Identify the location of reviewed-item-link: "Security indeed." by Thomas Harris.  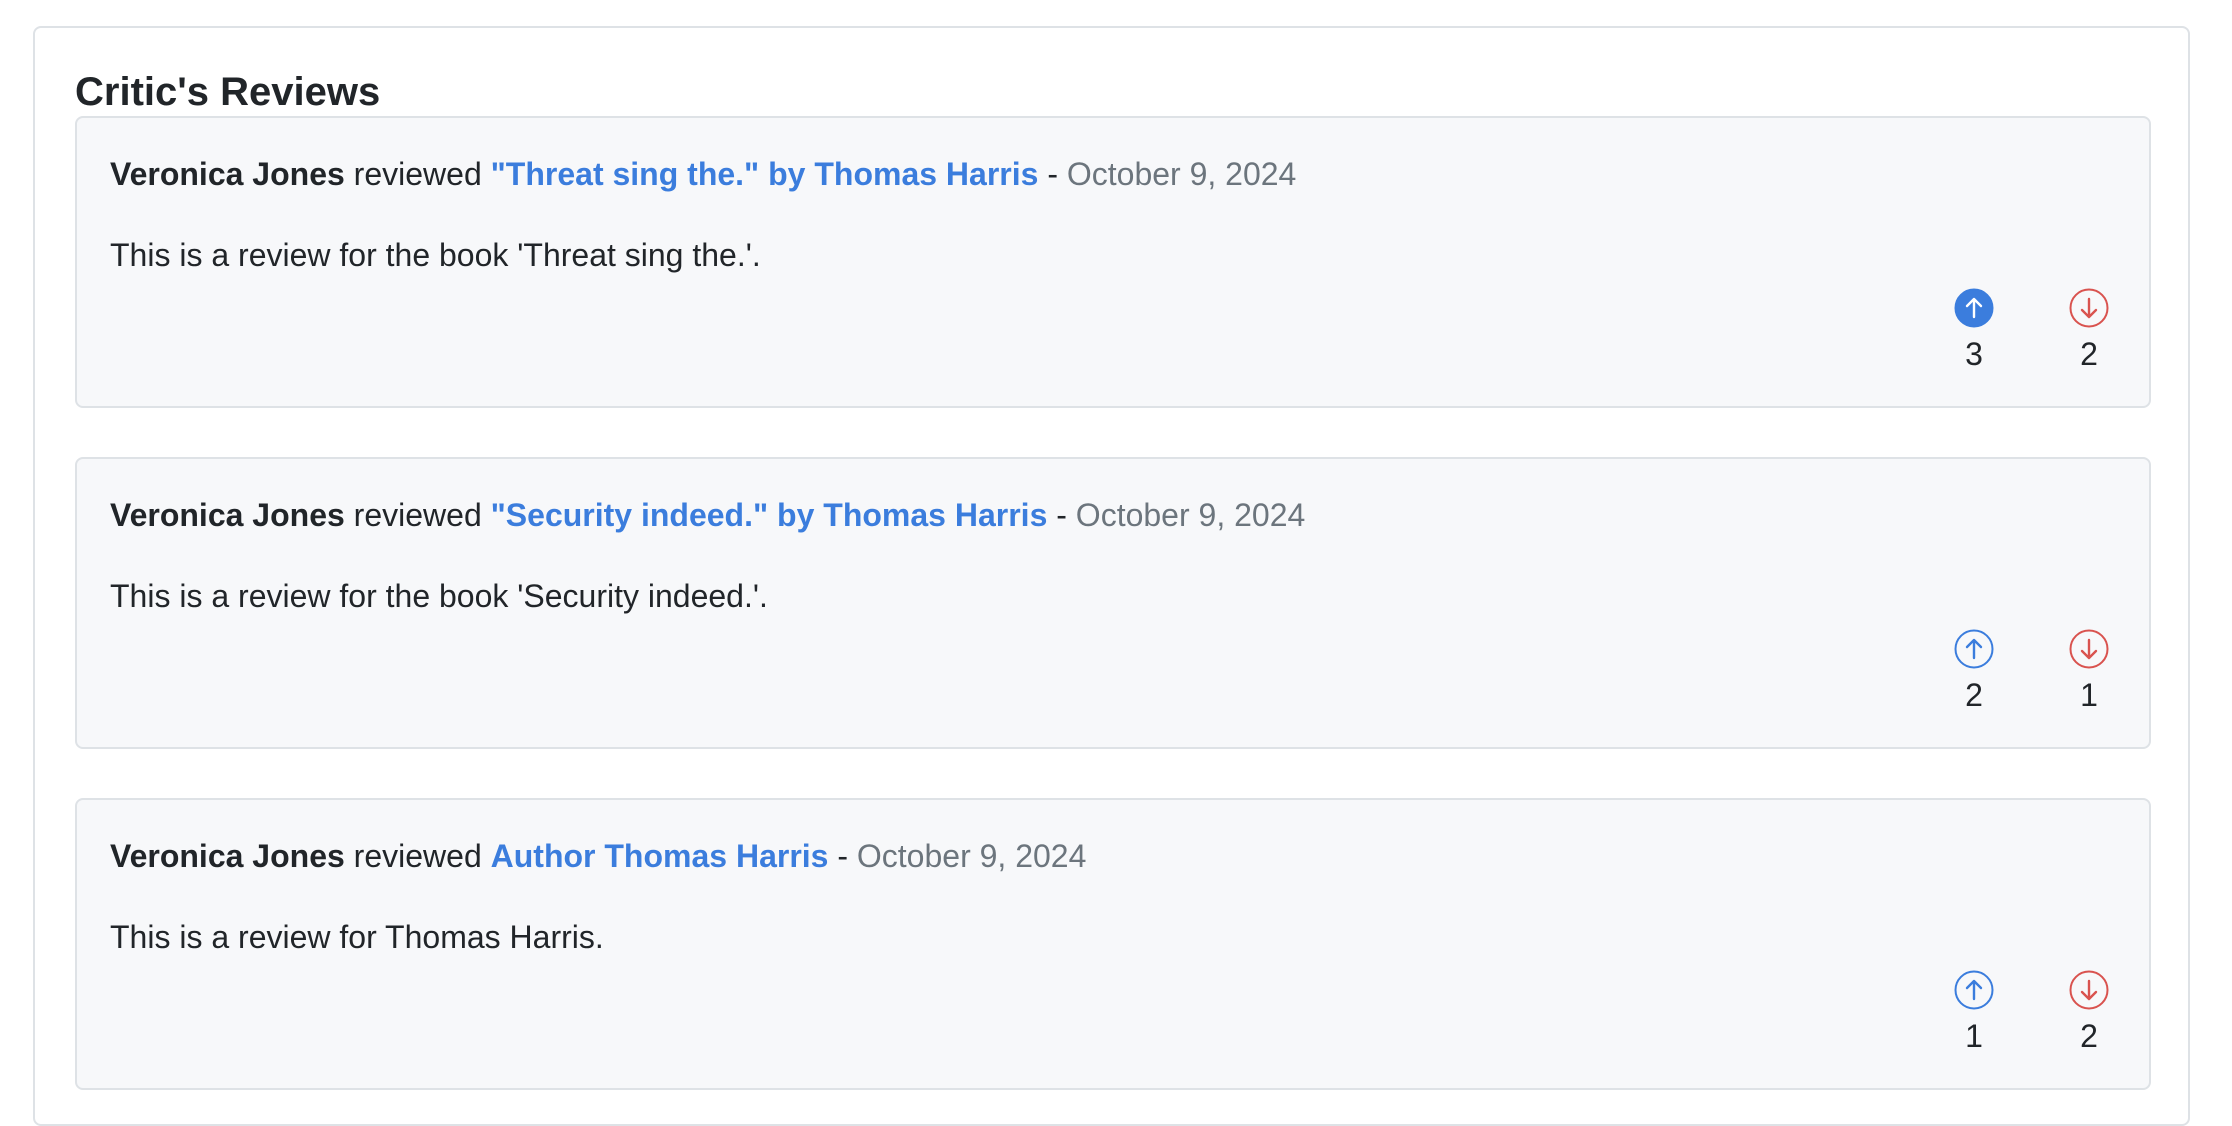
(769, 515).